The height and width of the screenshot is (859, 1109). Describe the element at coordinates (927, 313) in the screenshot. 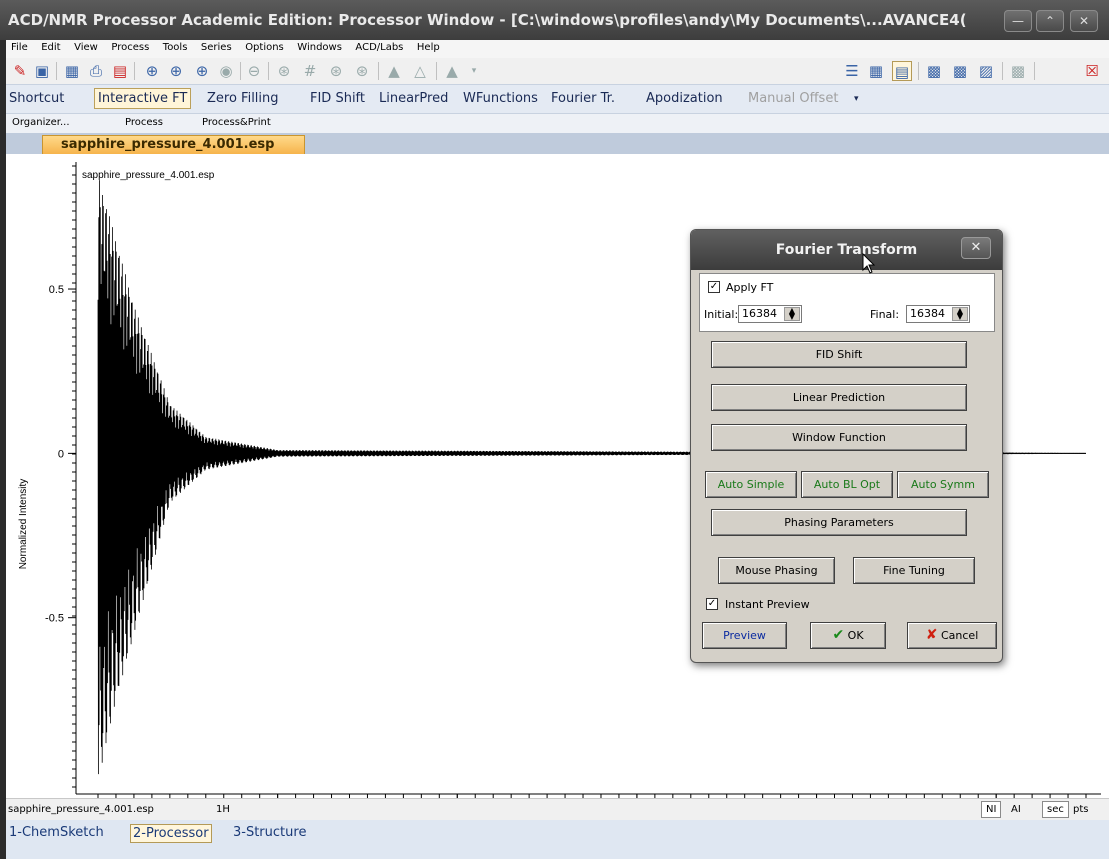

I see `final-value: 16384` at that location.